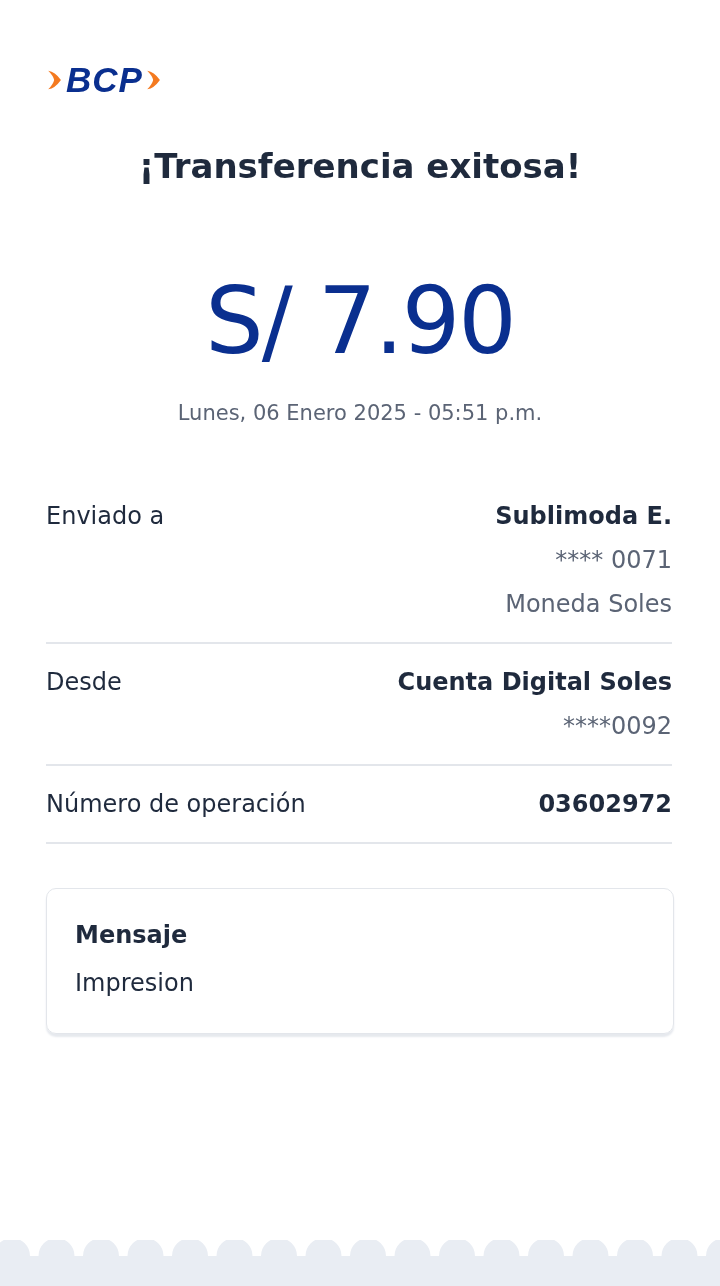 The width and height of the screenshot is (720, 1286). Describe the element at coordinates (176, 804) in the screenshot. I see `detail-label: Número de operación` at that location.